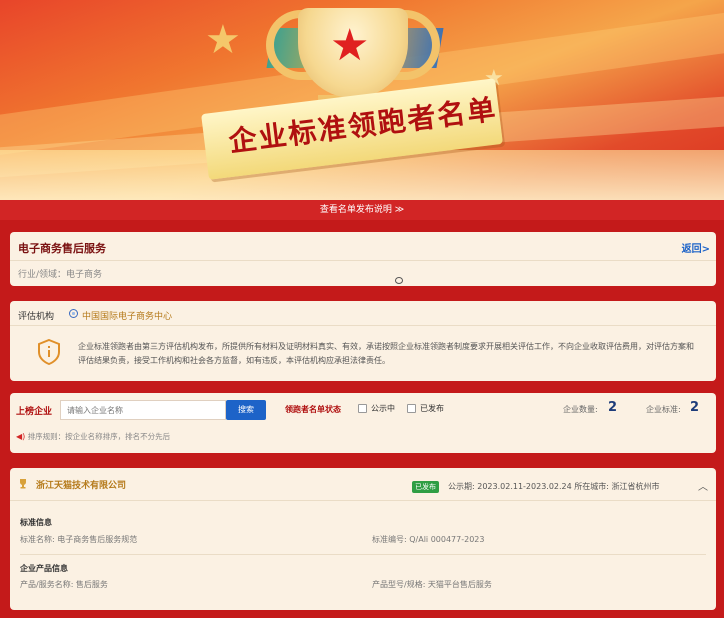 This screenshot has width=724, height=618. I want to click on checkbox-publicizing, so click(362, 408).